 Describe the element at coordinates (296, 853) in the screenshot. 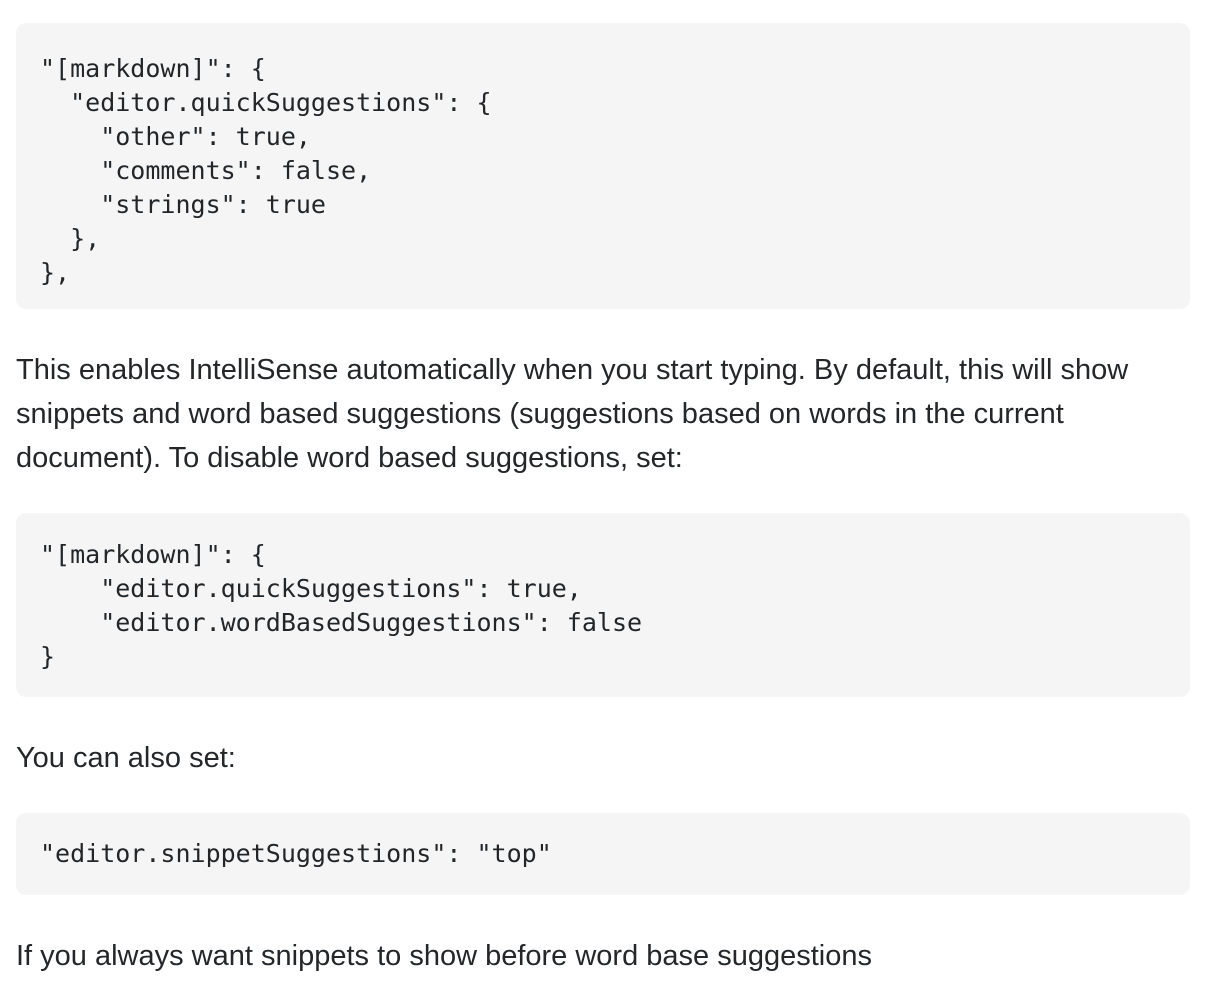

I see `code-text: "editor.snippetSuggestions": "top"` at that location.